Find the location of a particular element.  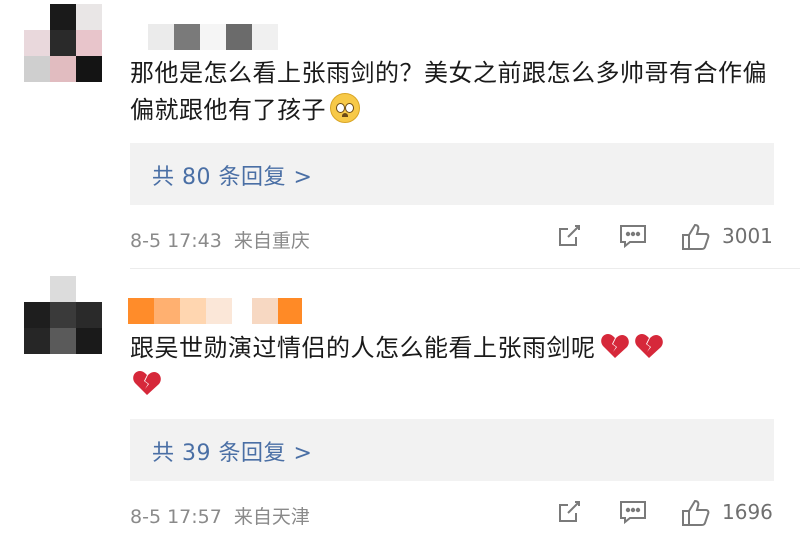

comment-text-content: 那他是怎么看上张雨剑的？美女之前跟怎么多帅哥有合作偏偏就跟他有了孩子 is located at coordinates (448, 91).